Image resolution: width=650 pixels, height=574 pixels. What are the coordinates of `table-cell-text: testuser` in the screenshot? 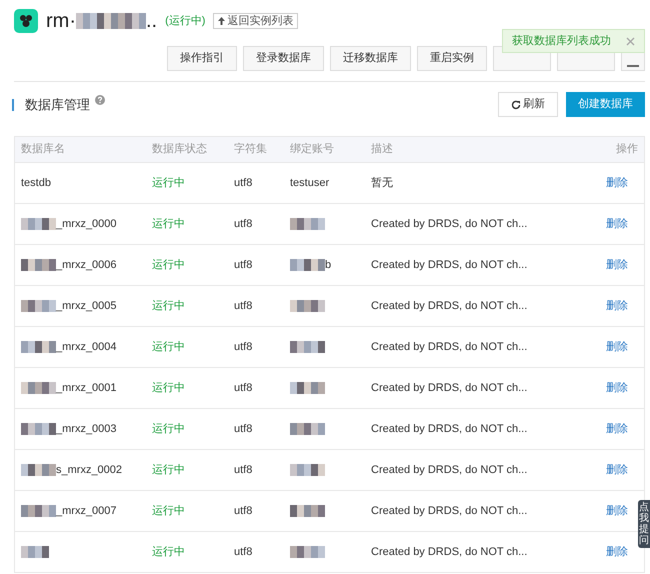 It's located at (310, 183).